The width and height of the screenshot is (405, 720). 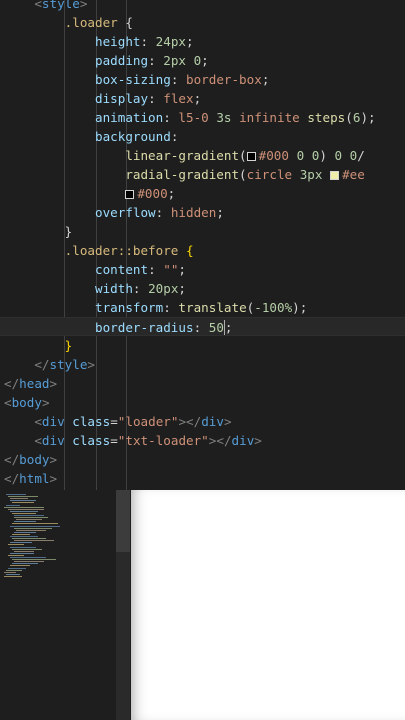 What do you see at coordinates (190, 421) in the screenshot?
I see `code-token: ></` at bounding box center [190, 421].